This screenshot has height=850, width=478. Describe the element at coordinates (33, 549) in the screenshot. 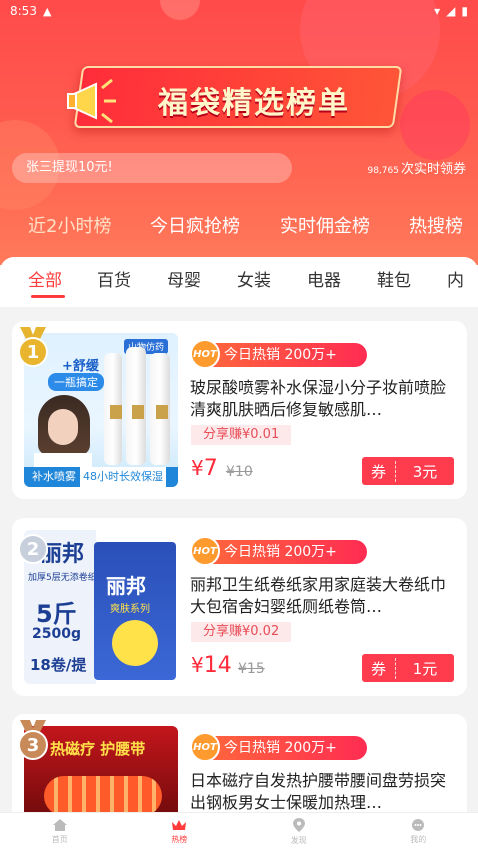

I see `rank-badge: 2` at that location.